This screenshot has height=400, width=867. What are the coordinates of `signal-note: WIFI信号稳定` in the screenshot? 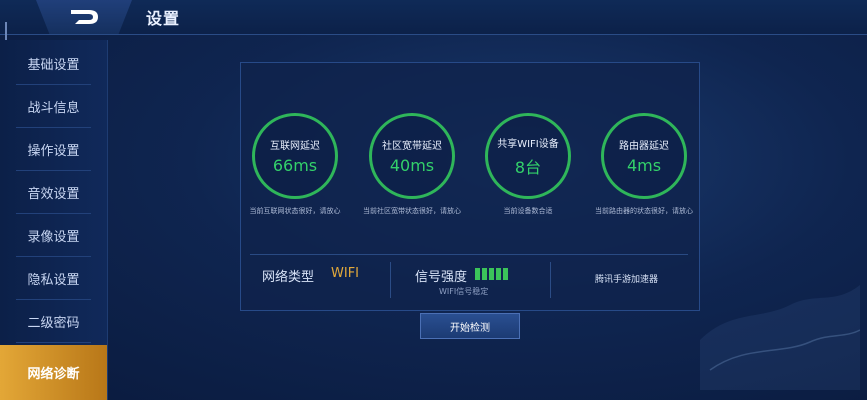 It's located at (464, 291).